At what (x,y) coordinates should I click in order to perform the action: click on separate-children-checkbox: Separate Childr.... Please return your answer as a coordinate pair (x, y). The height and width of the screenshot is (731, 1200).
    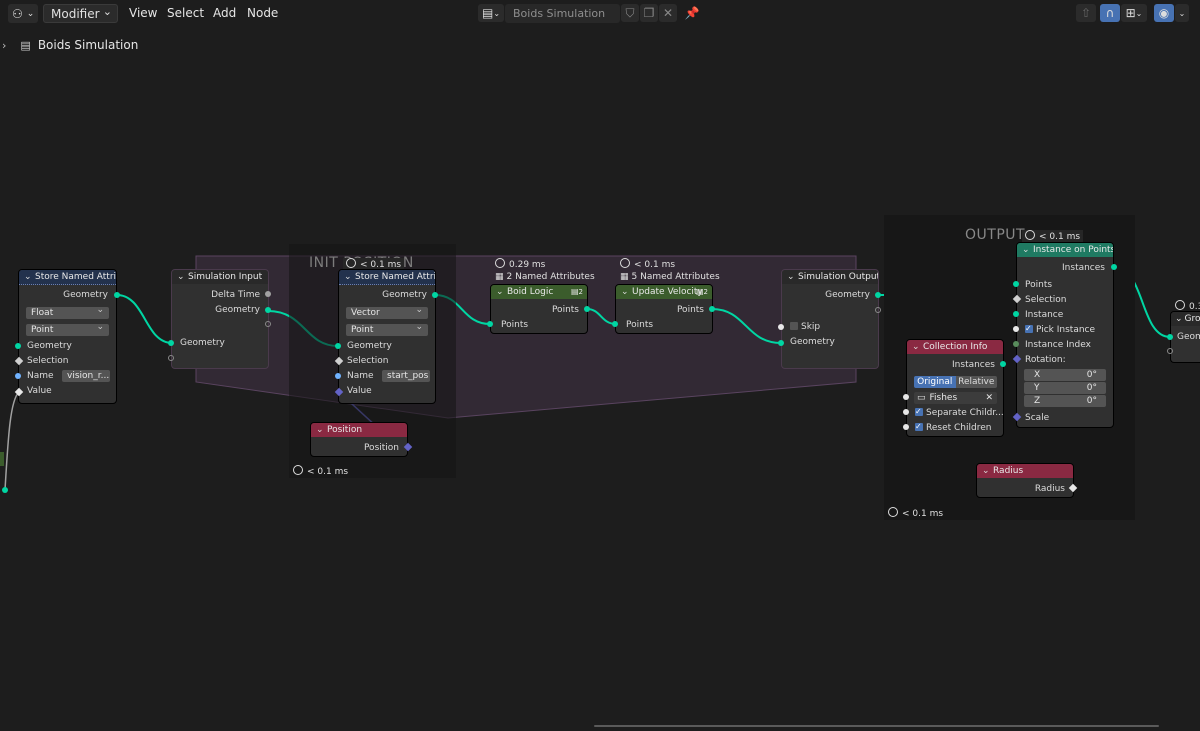
    Looking at the image, I should click on (959, 412).